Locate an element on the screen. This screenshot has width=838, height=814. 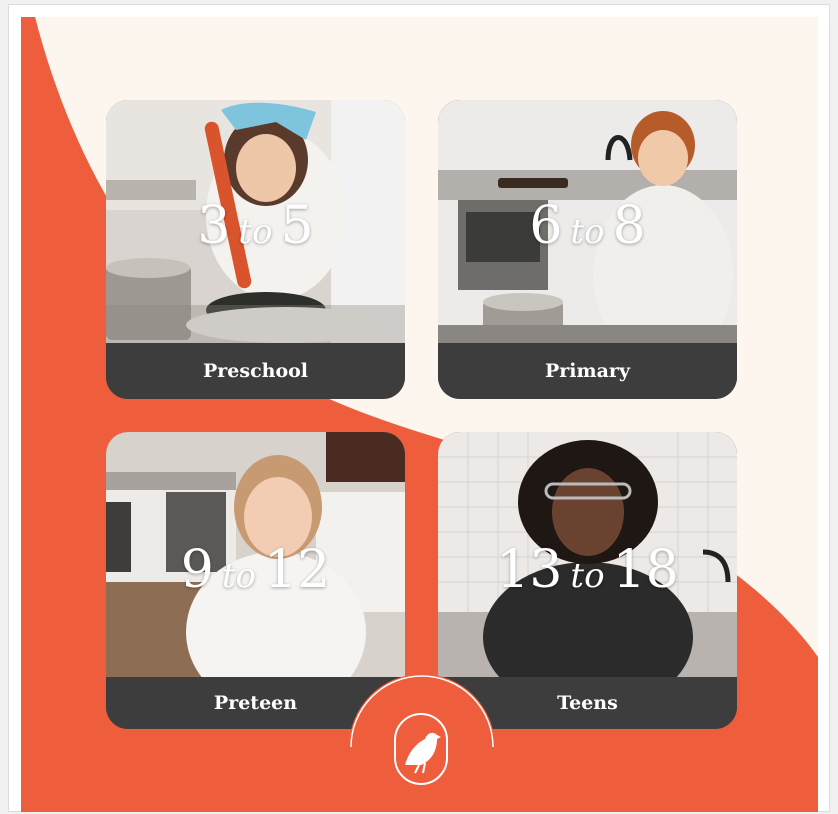
card-label: Primary is located at coordinates (587, 371).